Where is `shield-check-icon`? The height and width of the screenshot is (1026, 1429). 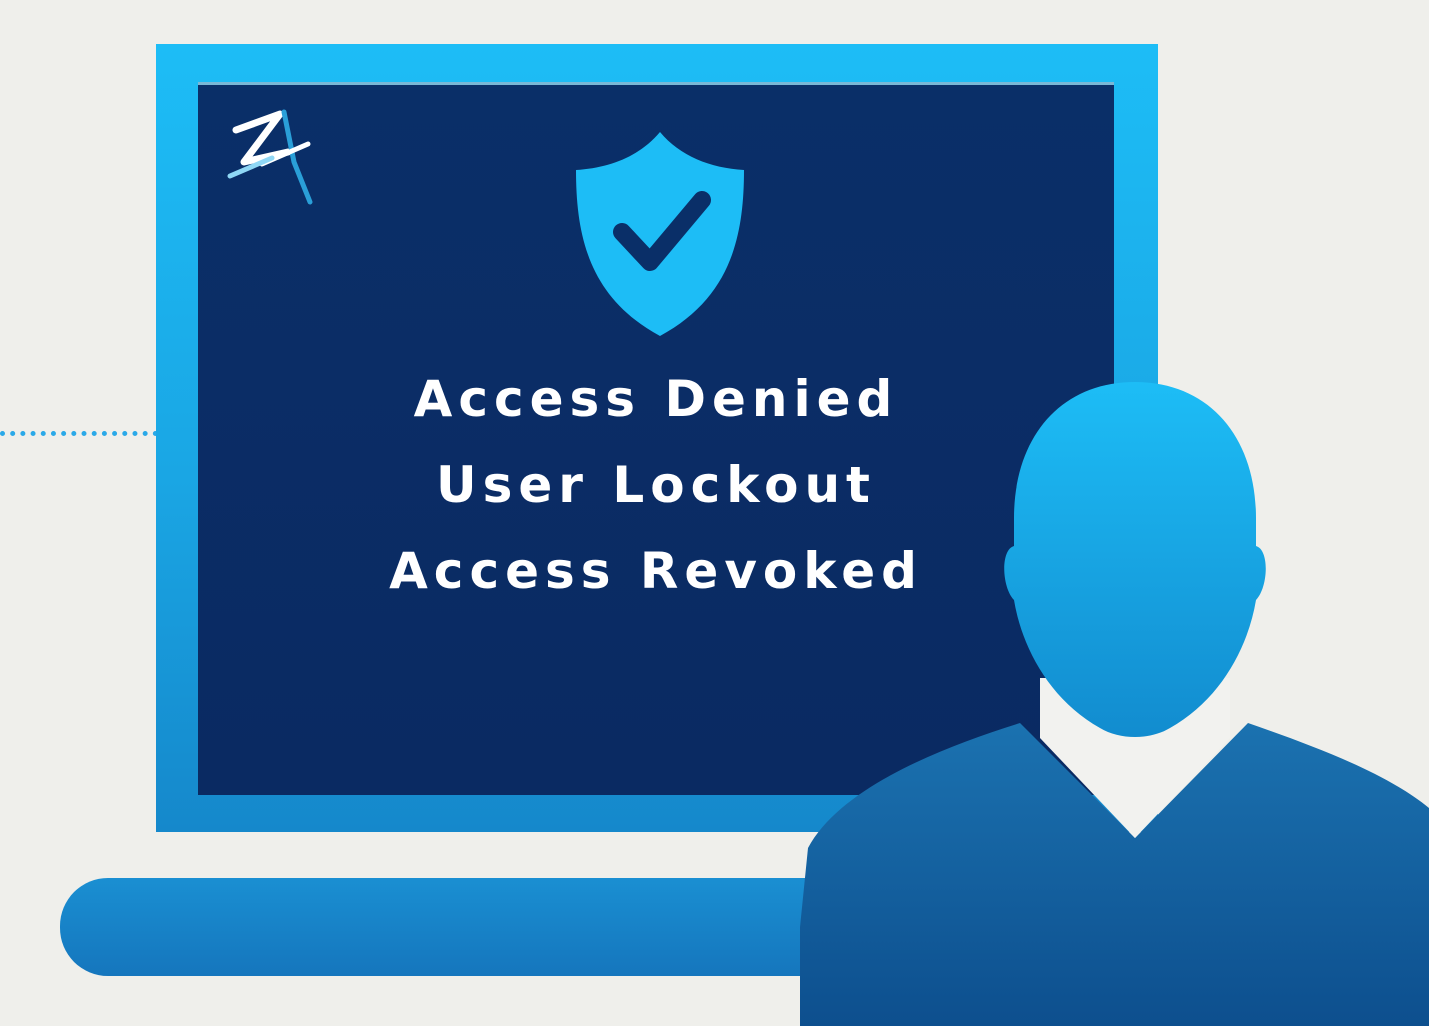
shield-check-icon is located at coordinates (660, 234).